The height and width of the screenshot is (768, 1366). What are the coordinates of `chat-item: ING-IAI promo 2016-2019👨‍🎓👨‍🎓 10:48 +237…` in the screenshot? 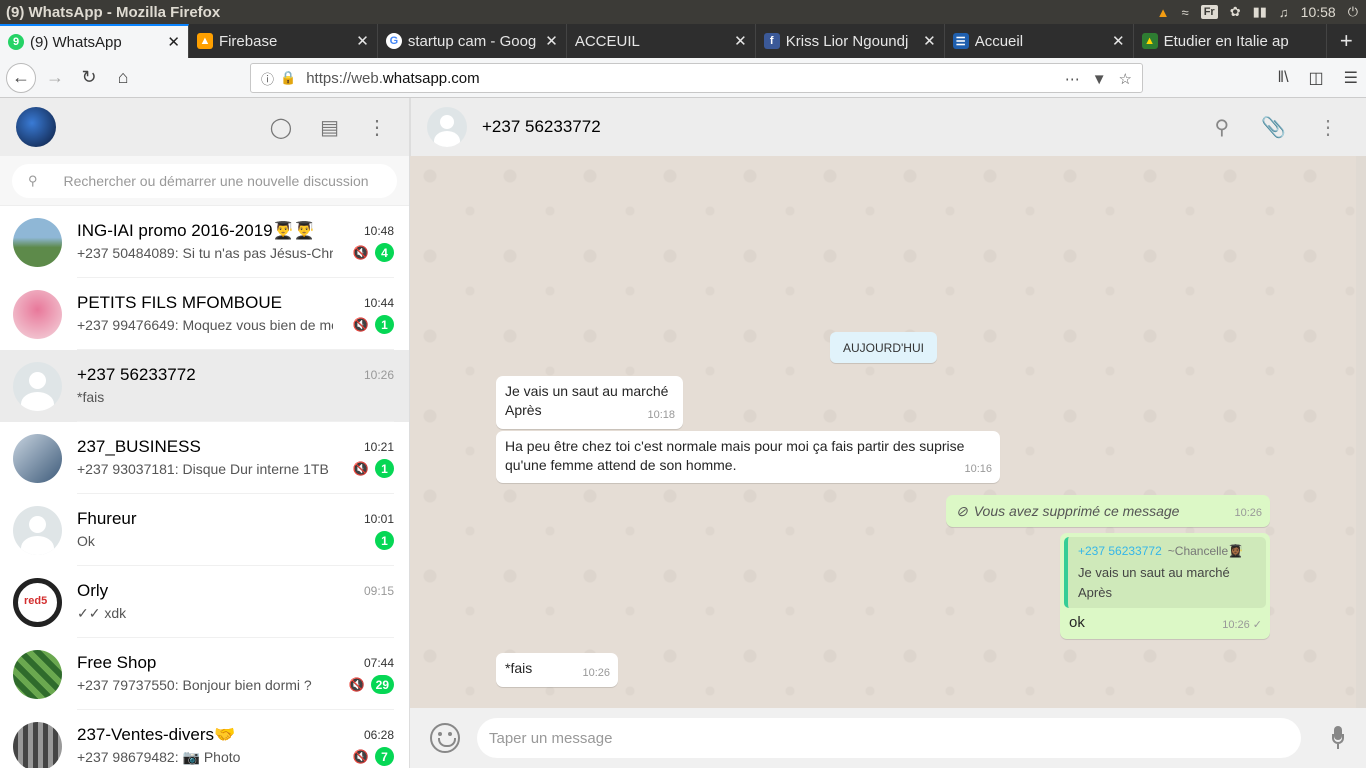 It's located at (204, 242).